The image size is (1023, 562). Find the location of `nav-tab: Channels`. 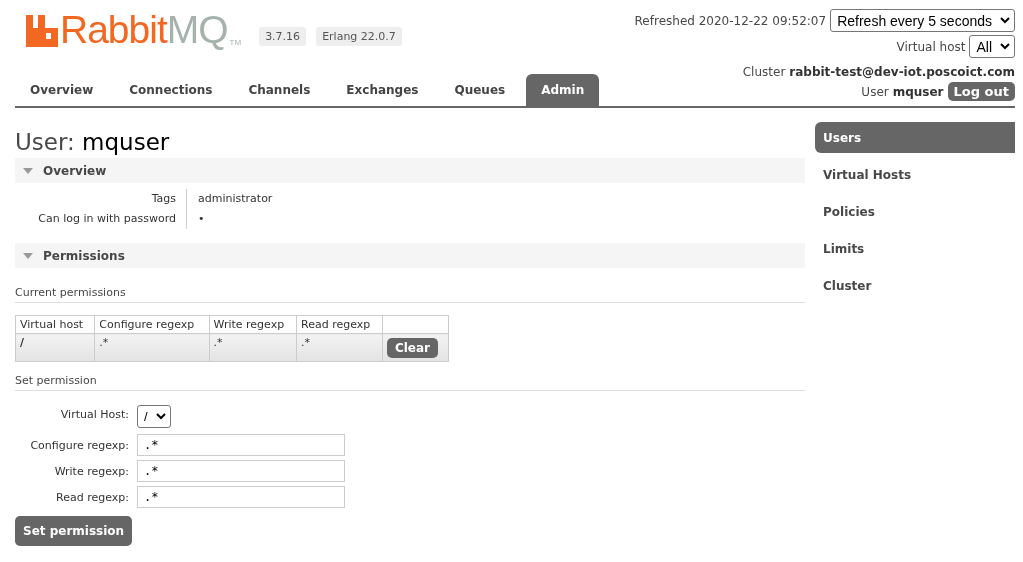

nav-tab: Channels is located at coordinates (279, 90).